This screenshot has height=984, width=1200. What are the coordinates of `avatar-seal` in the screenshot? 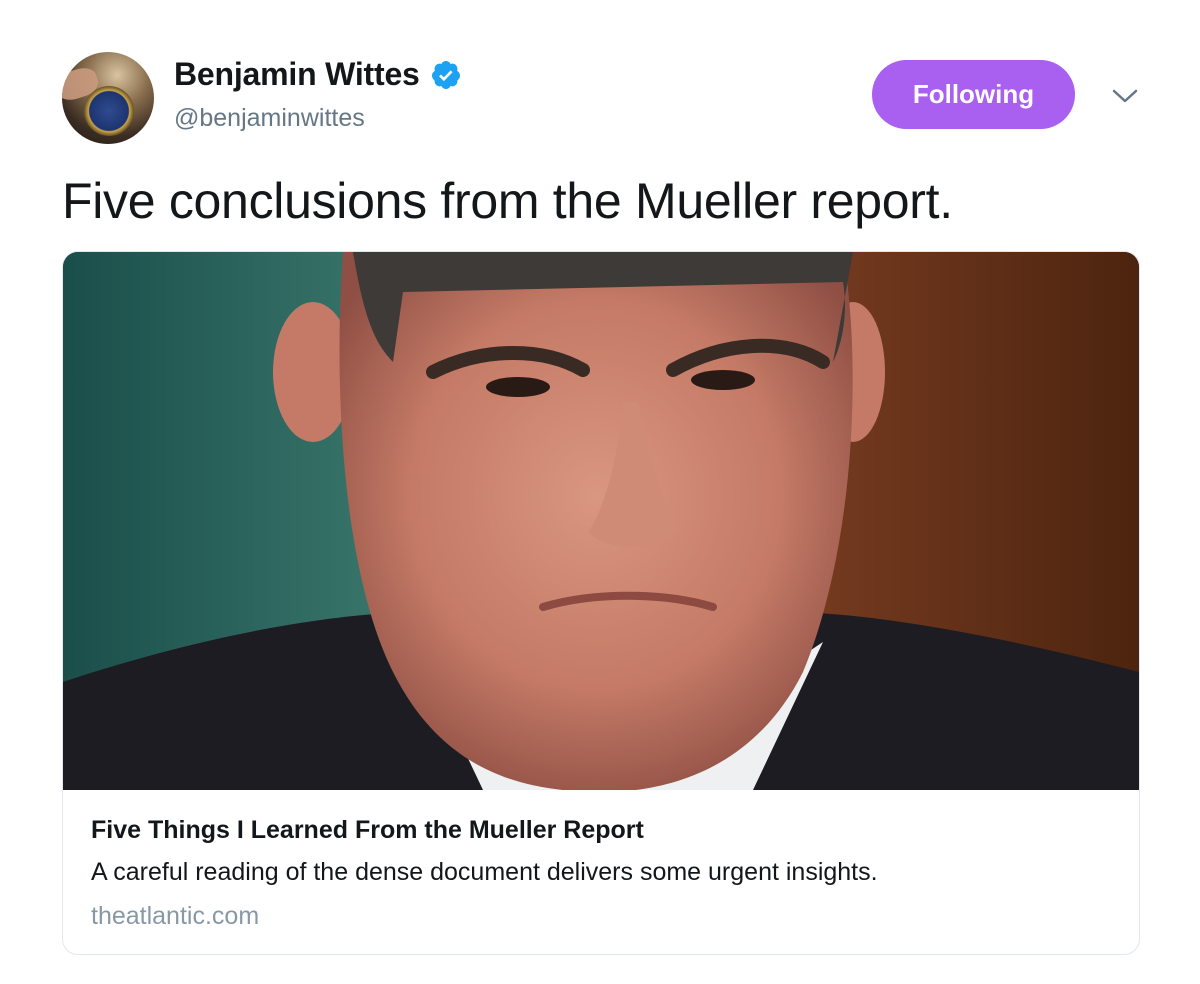 It's located at (109, 111).